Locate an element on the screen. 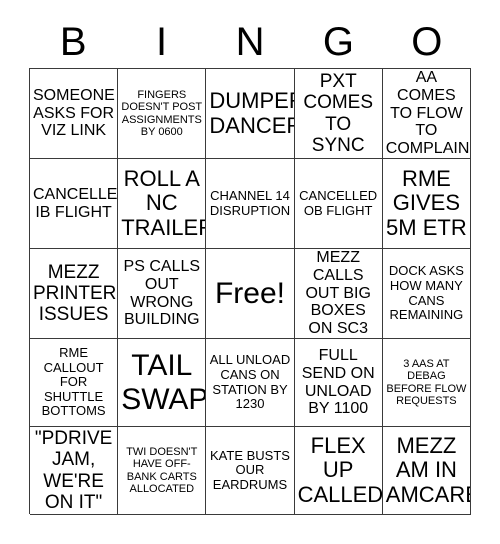  bingo-cell: TAIL SWAP is located at coordinates (162, 383).